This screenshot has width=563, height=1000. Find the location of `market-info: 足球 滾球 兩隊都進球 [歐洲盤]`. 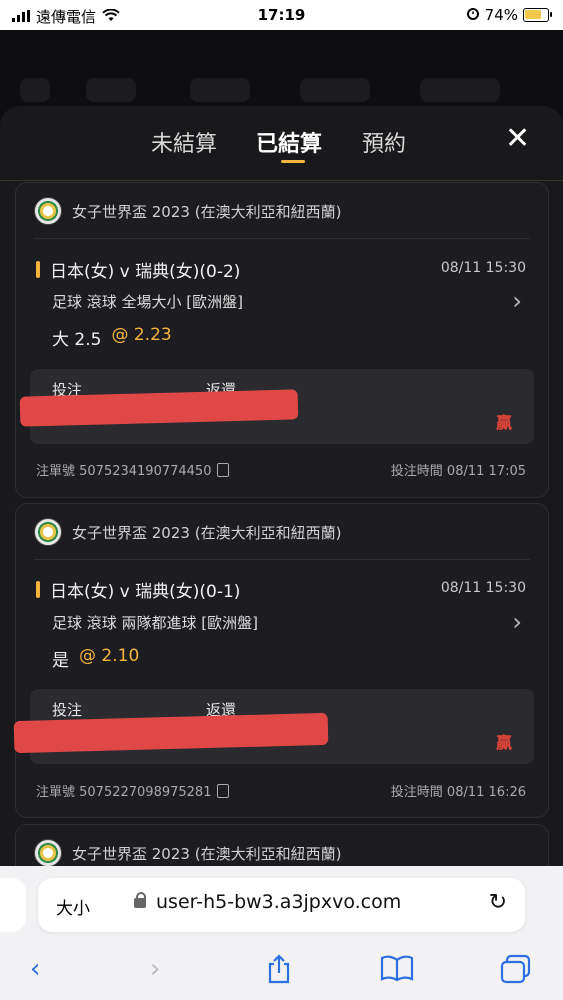

market-info: 足球 滾球 兩隊都進球 [歐洲盤] is located at coordinates (155, 623).